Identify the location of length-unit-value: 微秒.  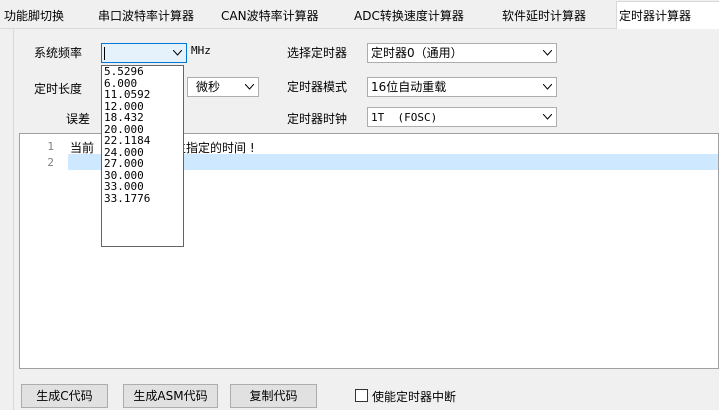
(208, 87).